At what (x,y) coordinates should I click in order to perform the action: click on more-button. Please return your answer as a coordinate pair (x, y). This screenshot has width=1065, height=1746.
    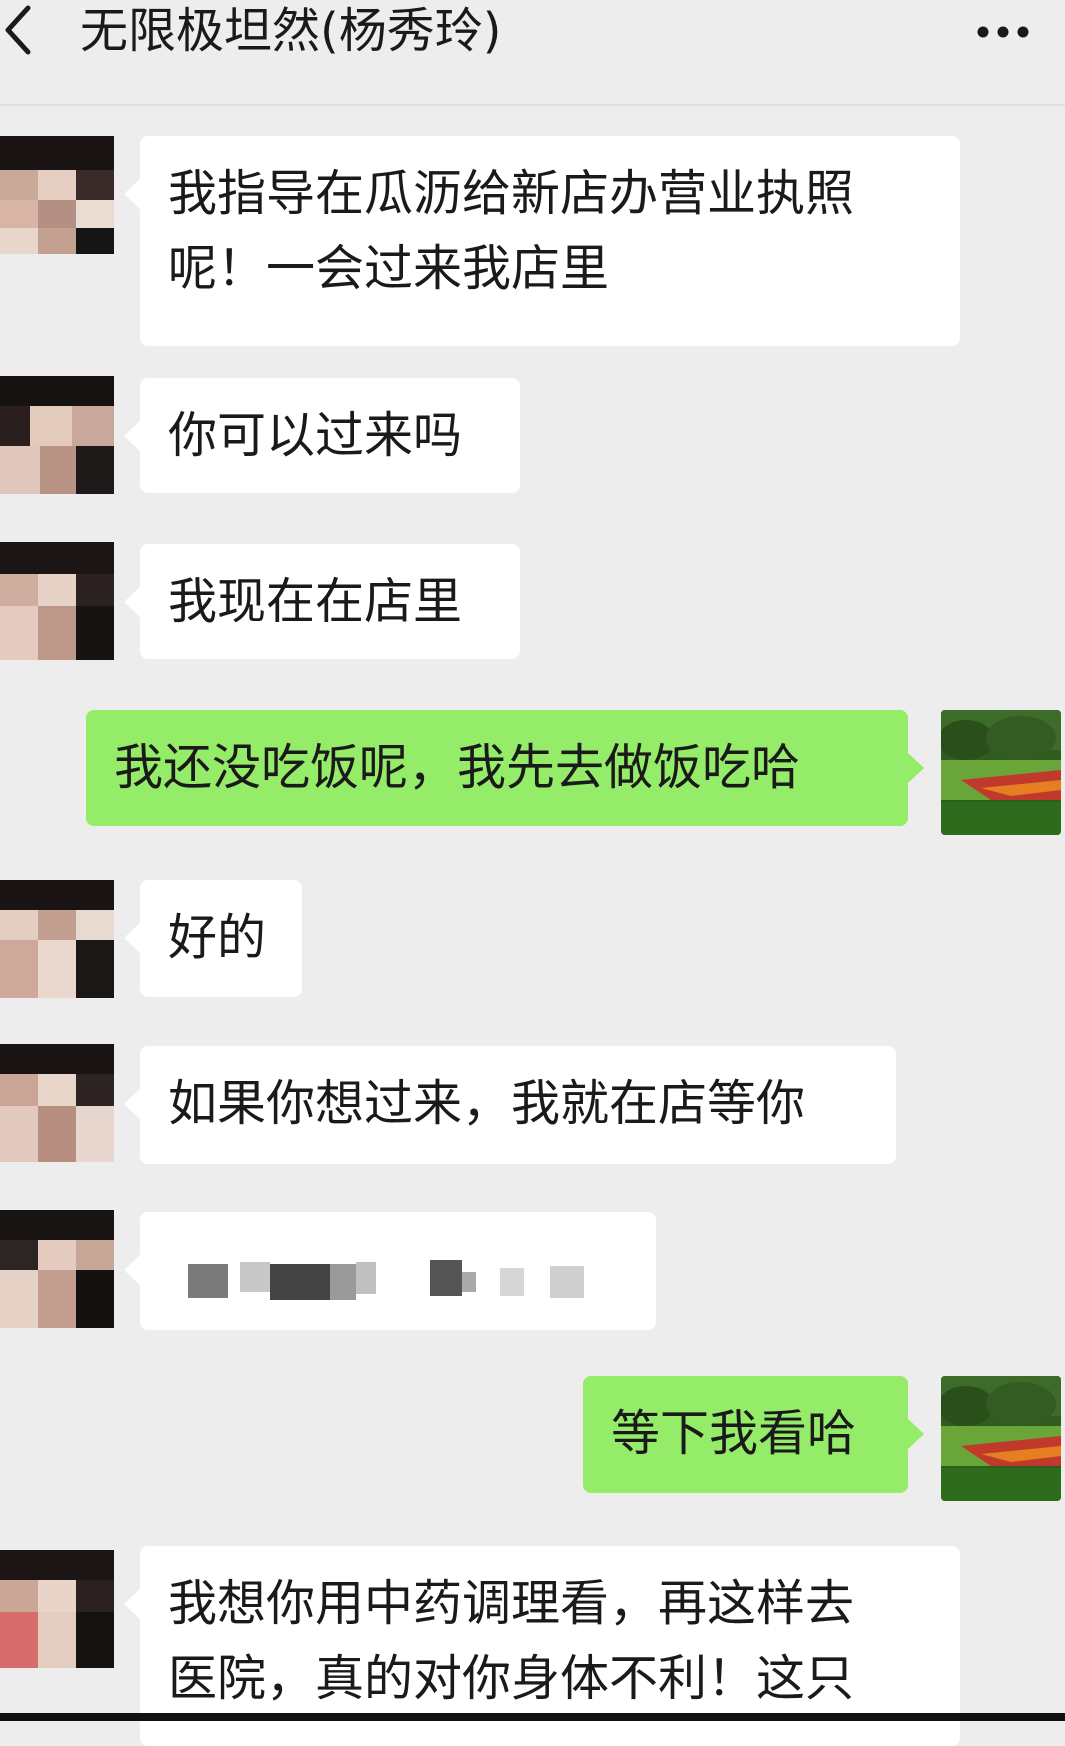
    Looking at the image, I should click on (1015, 32).